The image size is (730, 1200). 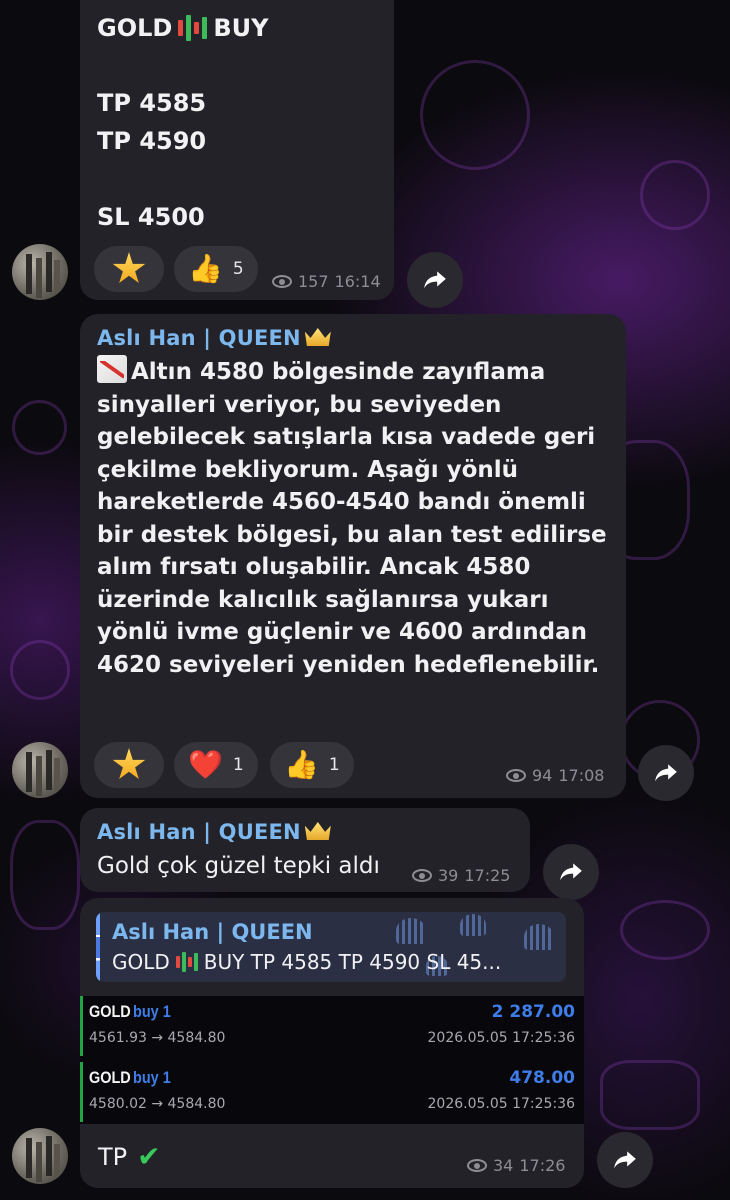 I want to click on message-meta: 157 16:14, so click(x=326, y=281).